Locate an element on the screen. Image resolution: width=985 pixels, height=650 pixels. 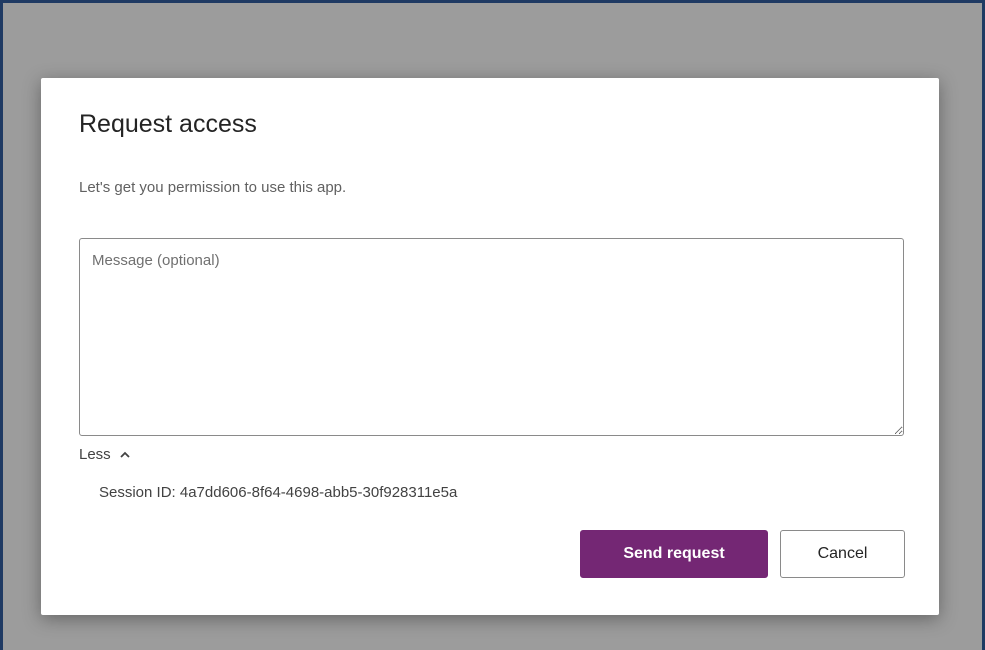
send-request-button: Send request is located at coordinates (674, 554).